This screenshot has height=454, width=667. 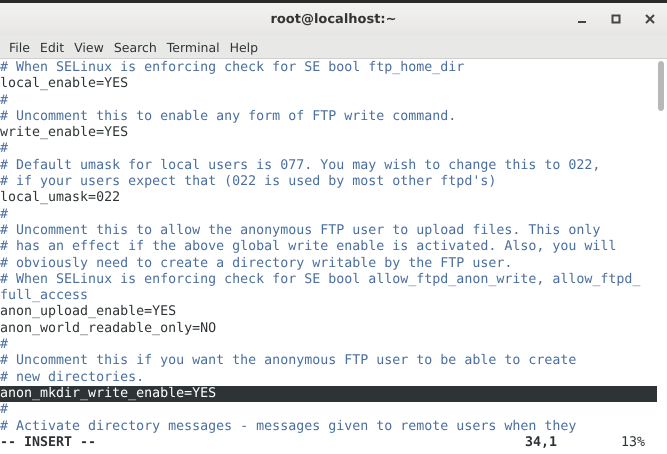 What do you see at coordinates (661, 86) in the screenshot?
I see `scrollbar-thumb` at bounding box center [661, 86].